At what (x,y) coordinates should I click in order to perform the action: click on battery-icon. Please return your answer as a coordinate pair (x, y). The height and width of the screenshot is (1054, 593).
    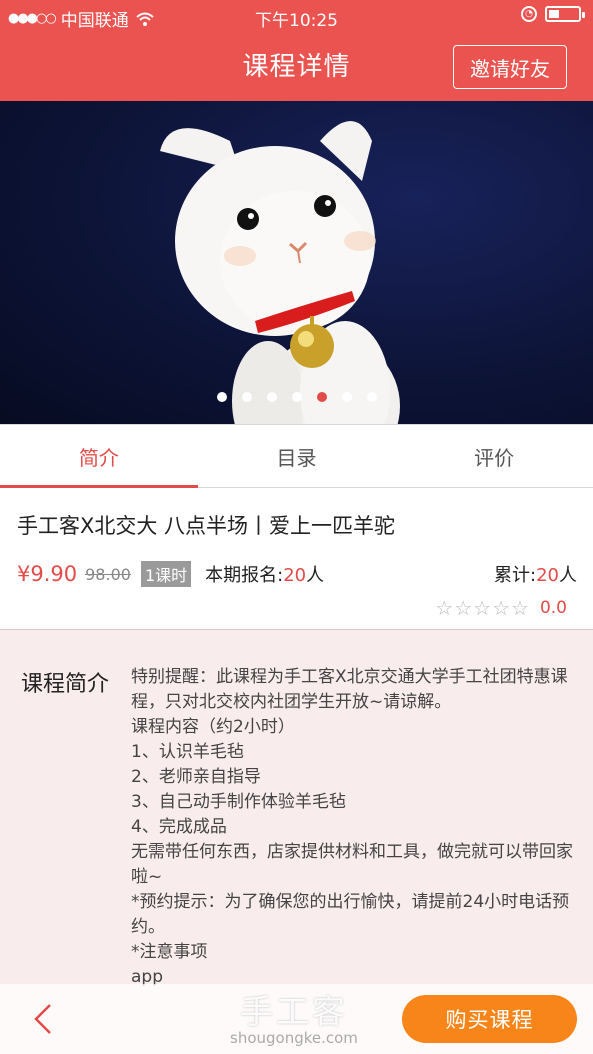
    Looking at the image, I should click on (565, 14).